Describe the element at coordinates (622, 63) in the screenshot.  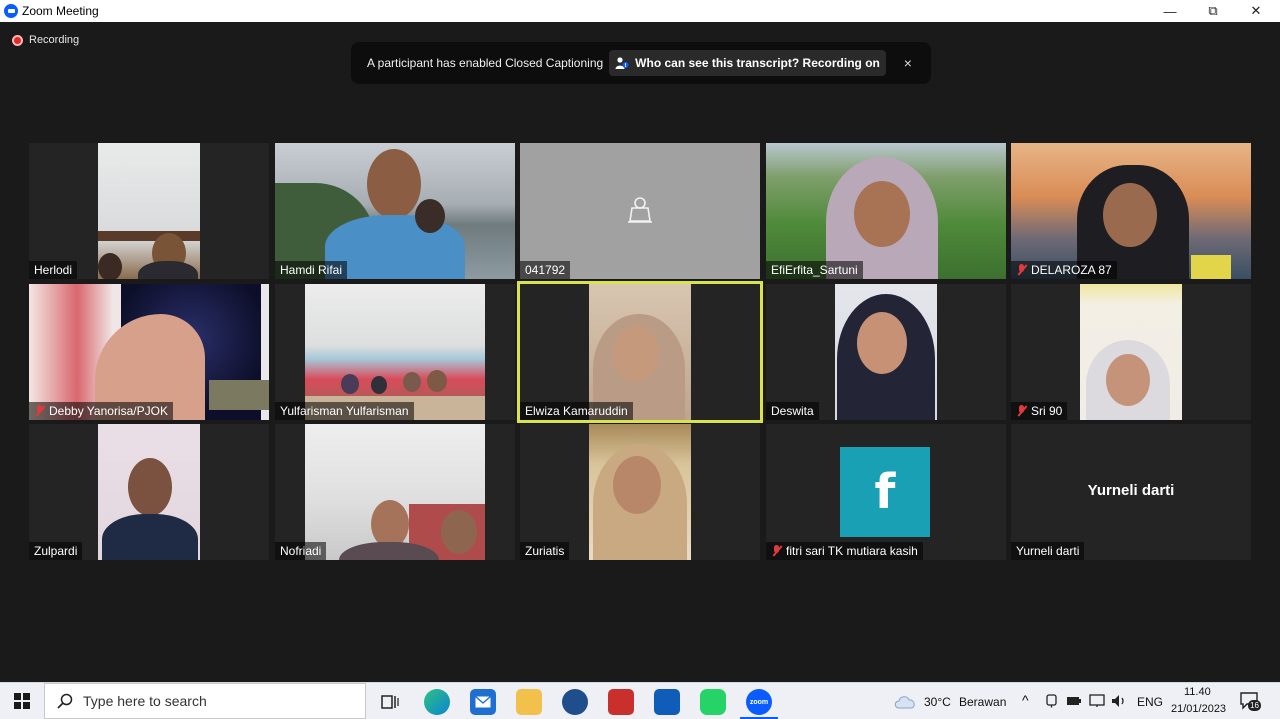
I see `people-icon` at that location.